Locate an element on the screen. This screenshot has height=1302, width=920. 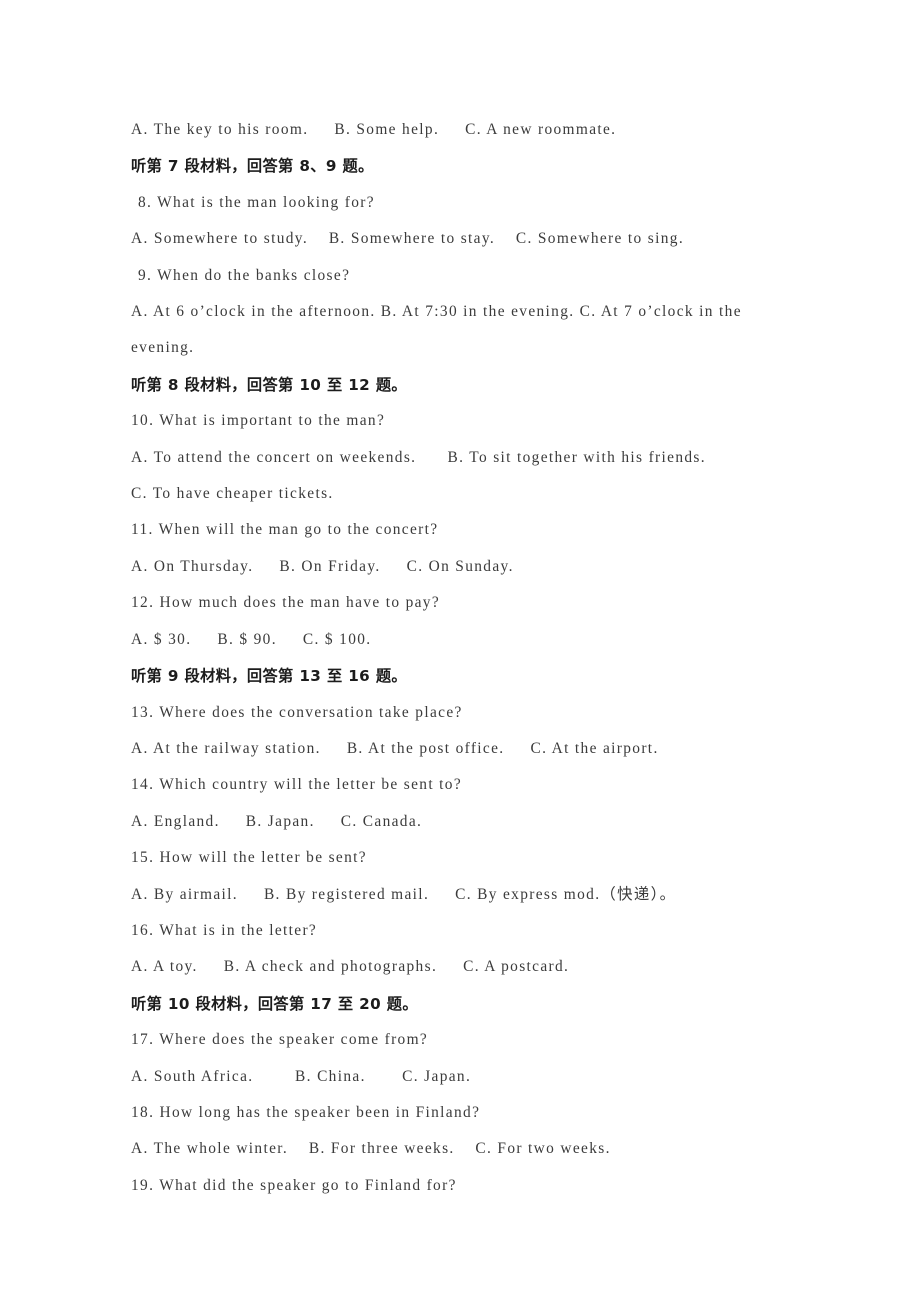
listening-section-header: 听第 8 段材料，回答第 10 至 12 题。 is located at coordinates (269, 384).